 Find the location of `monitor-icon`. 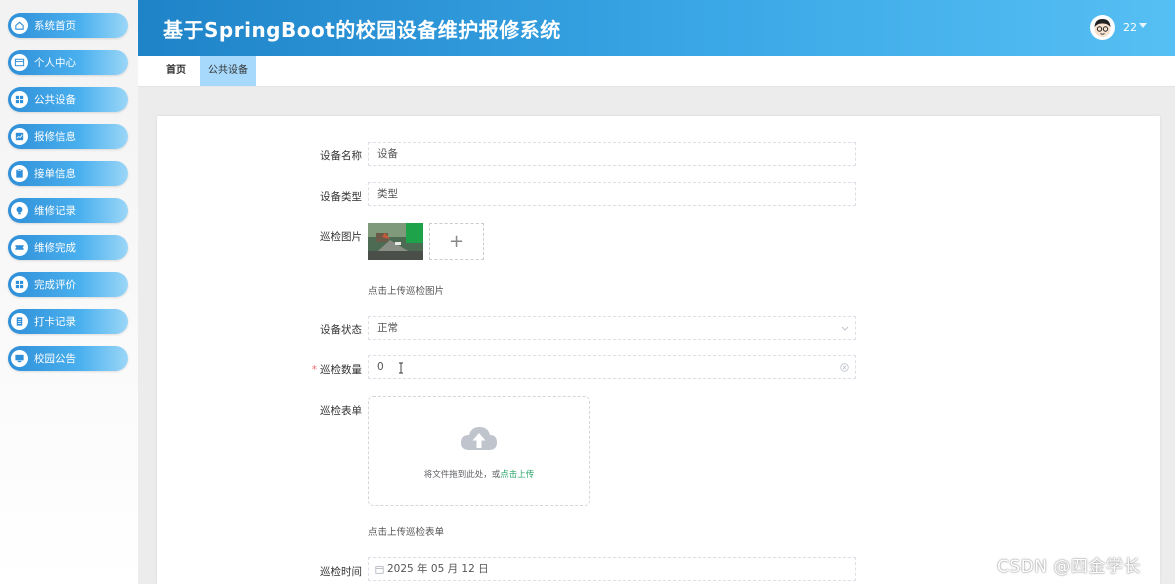

monitor-icon is located at coordinates (19, 358).